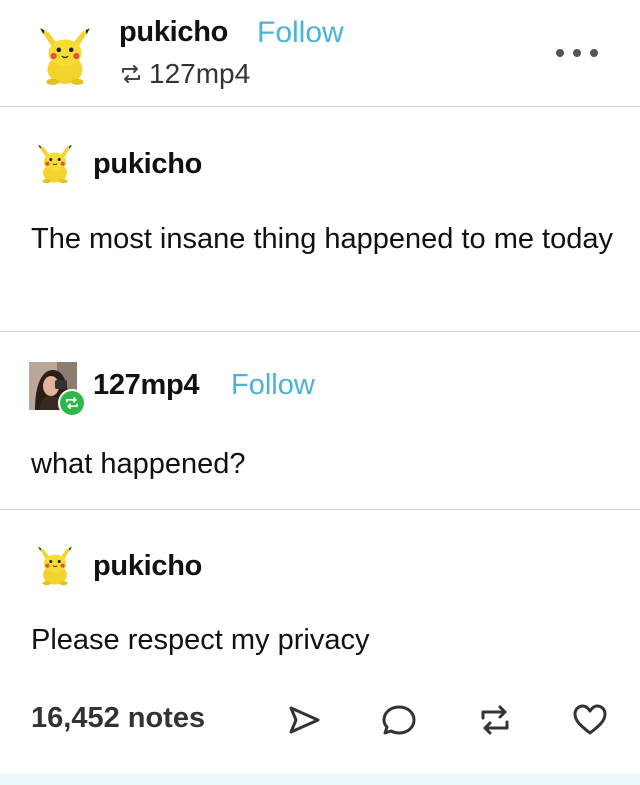 This screenshot has height=785, width=640. Describe the element at coordinates (118, 718) in the screenshot. I see `notes-count: 16,452 notes` at that location.